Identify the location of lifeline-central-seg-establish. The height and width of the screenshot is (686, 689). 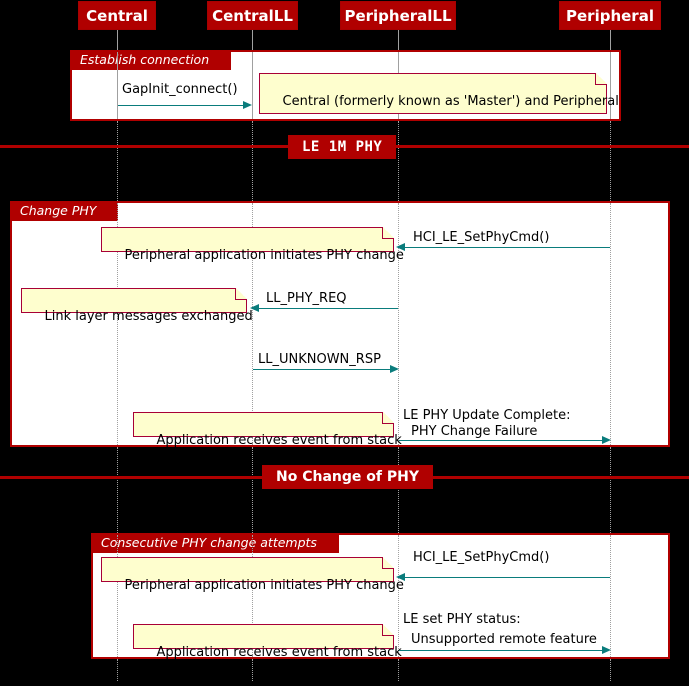
(118, 85).